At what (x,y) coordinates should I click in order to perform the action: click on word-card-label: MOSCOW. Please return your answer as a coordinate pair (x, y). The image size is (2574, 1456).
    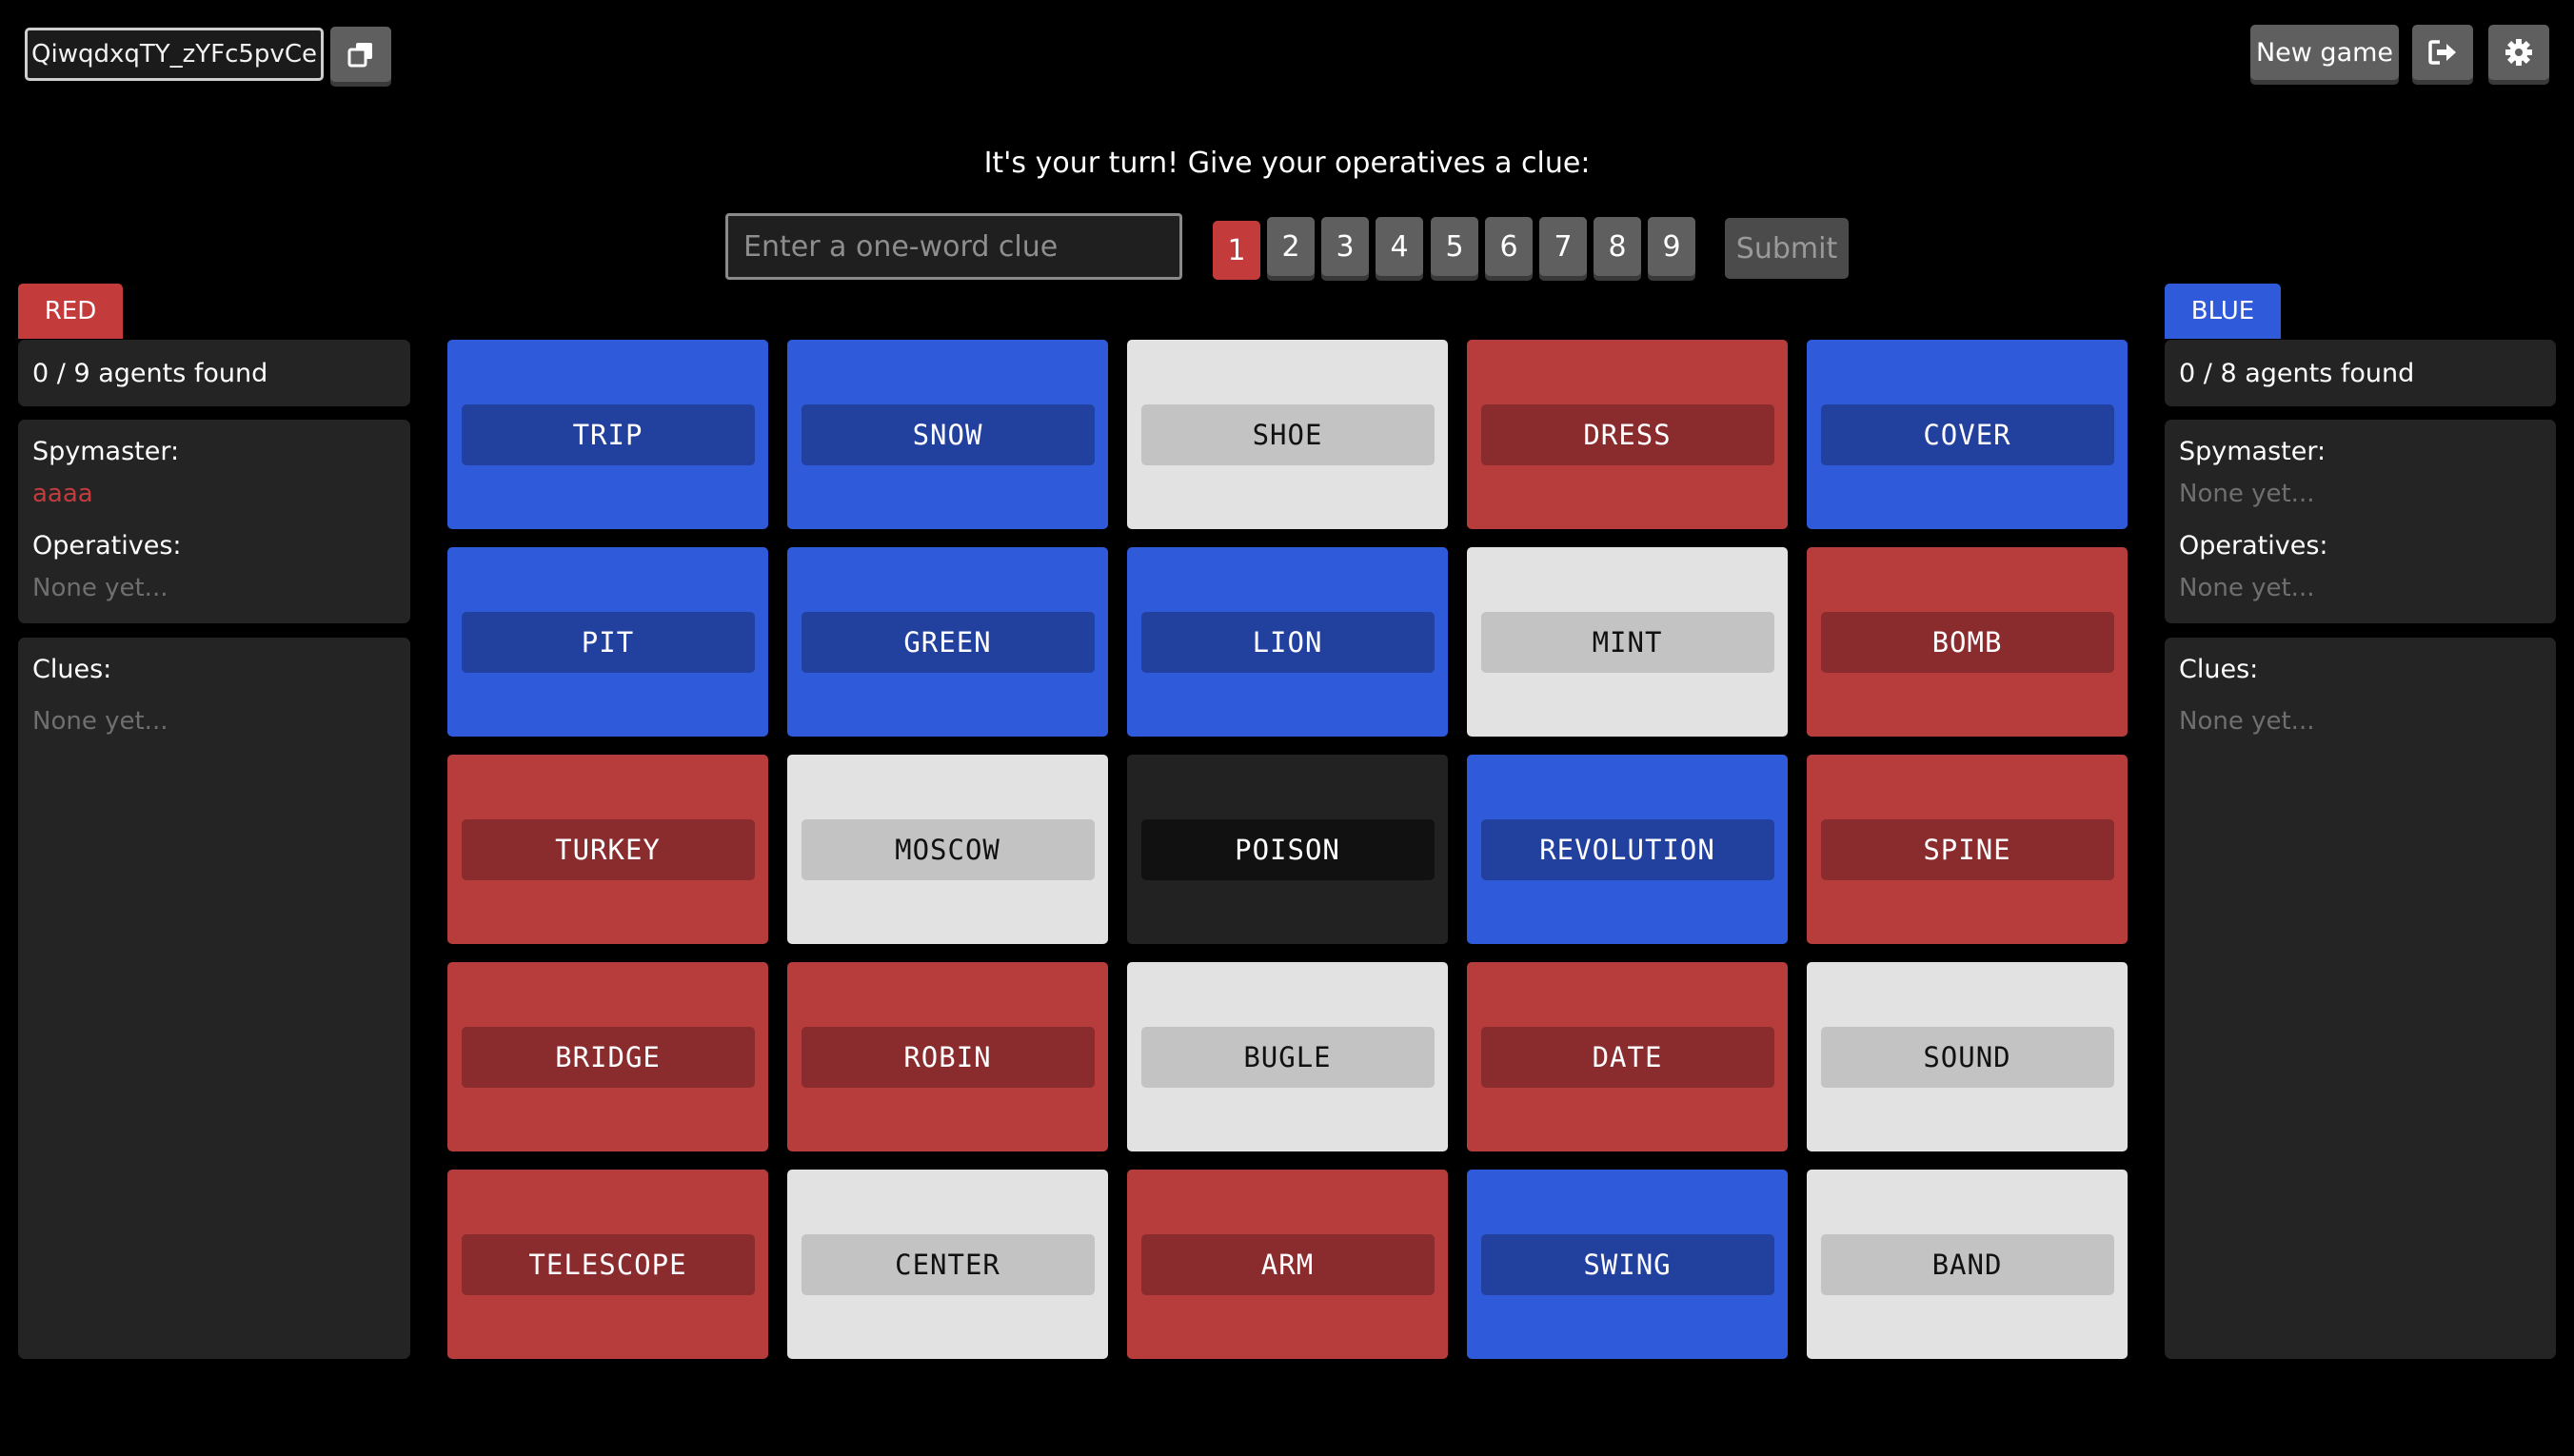
    Looking at the image, I should click on (948, 849).